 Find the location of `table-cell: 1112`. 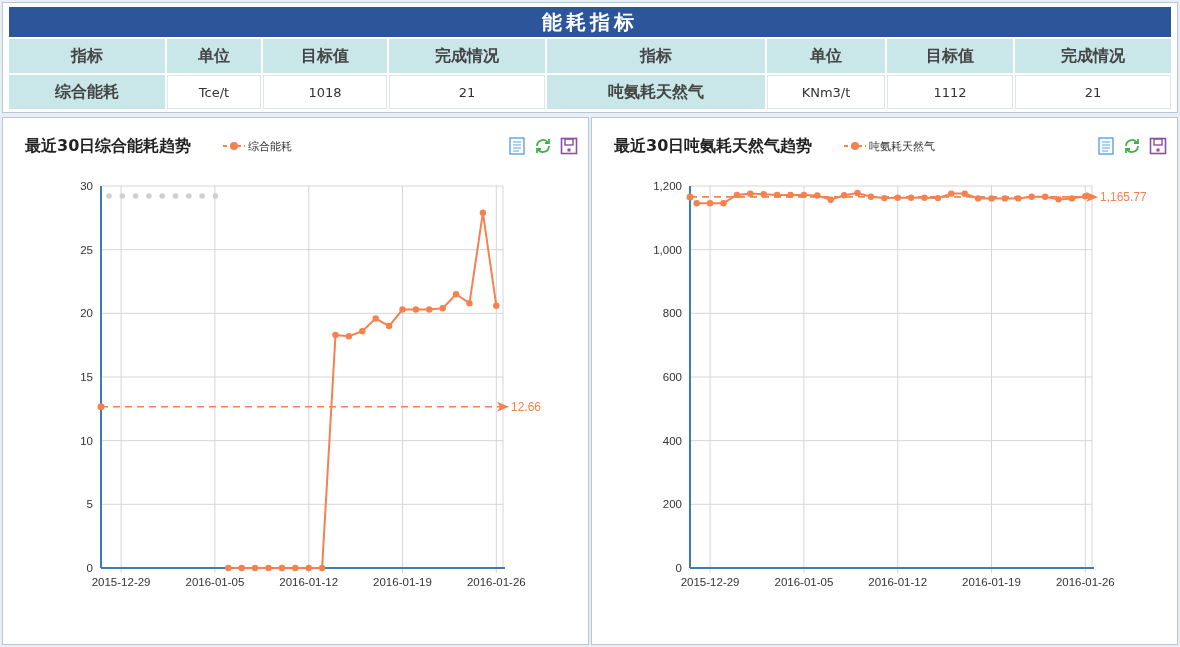

table-cell: 1112 is located at coordinates (950, 92).